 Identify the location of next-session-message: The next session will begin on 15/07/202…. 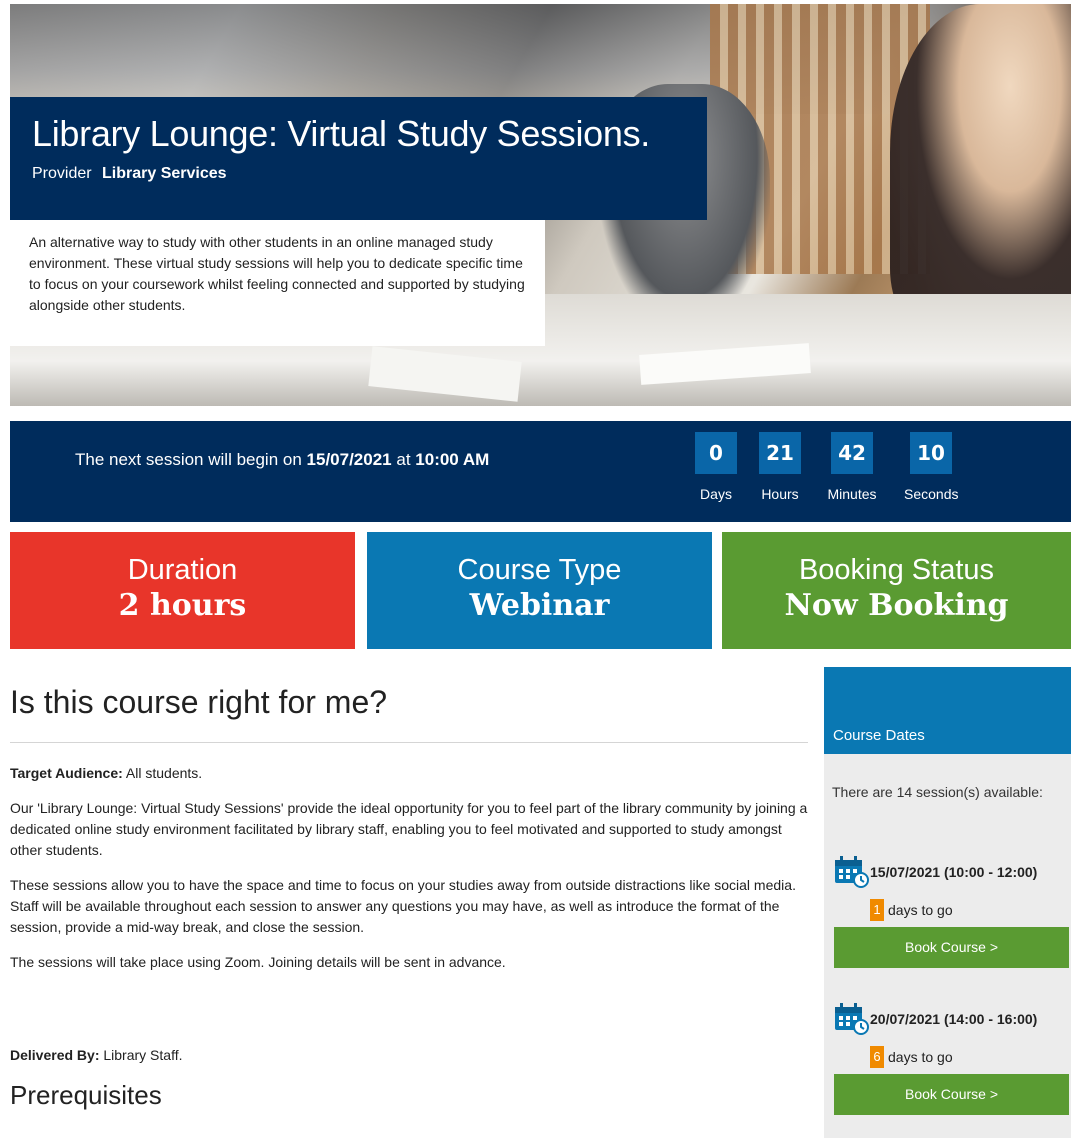
(282, 460).